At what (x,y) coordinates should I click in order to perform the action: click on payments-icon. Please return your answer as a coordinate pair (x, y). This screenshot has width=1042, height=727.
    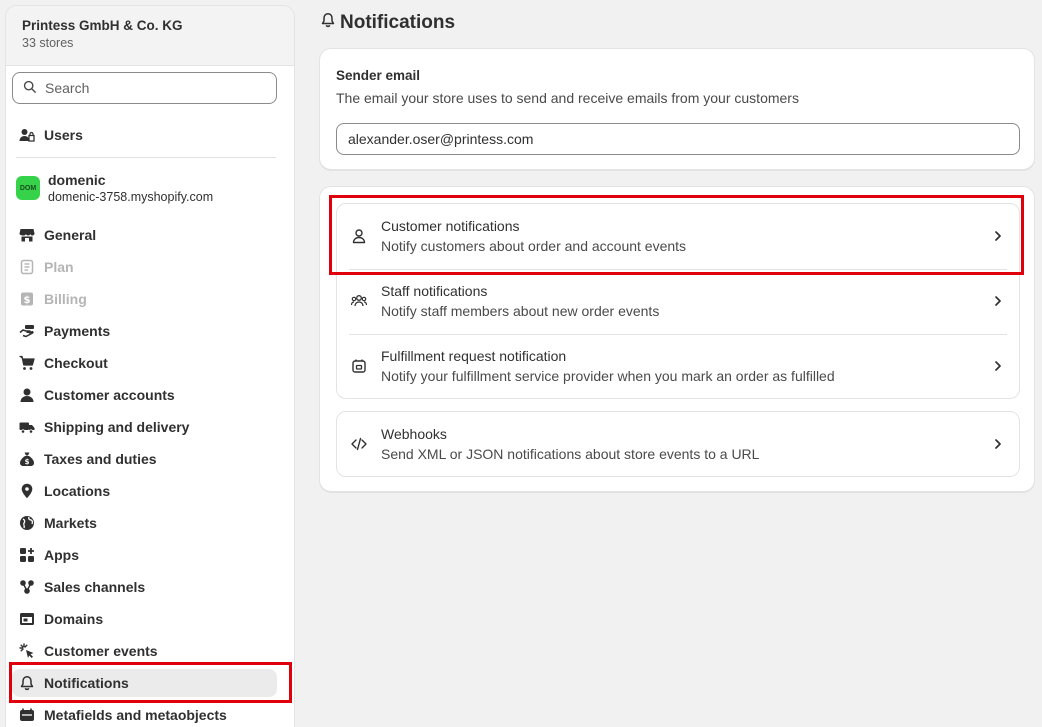
    Looking at the image, I should click on (27, 331).